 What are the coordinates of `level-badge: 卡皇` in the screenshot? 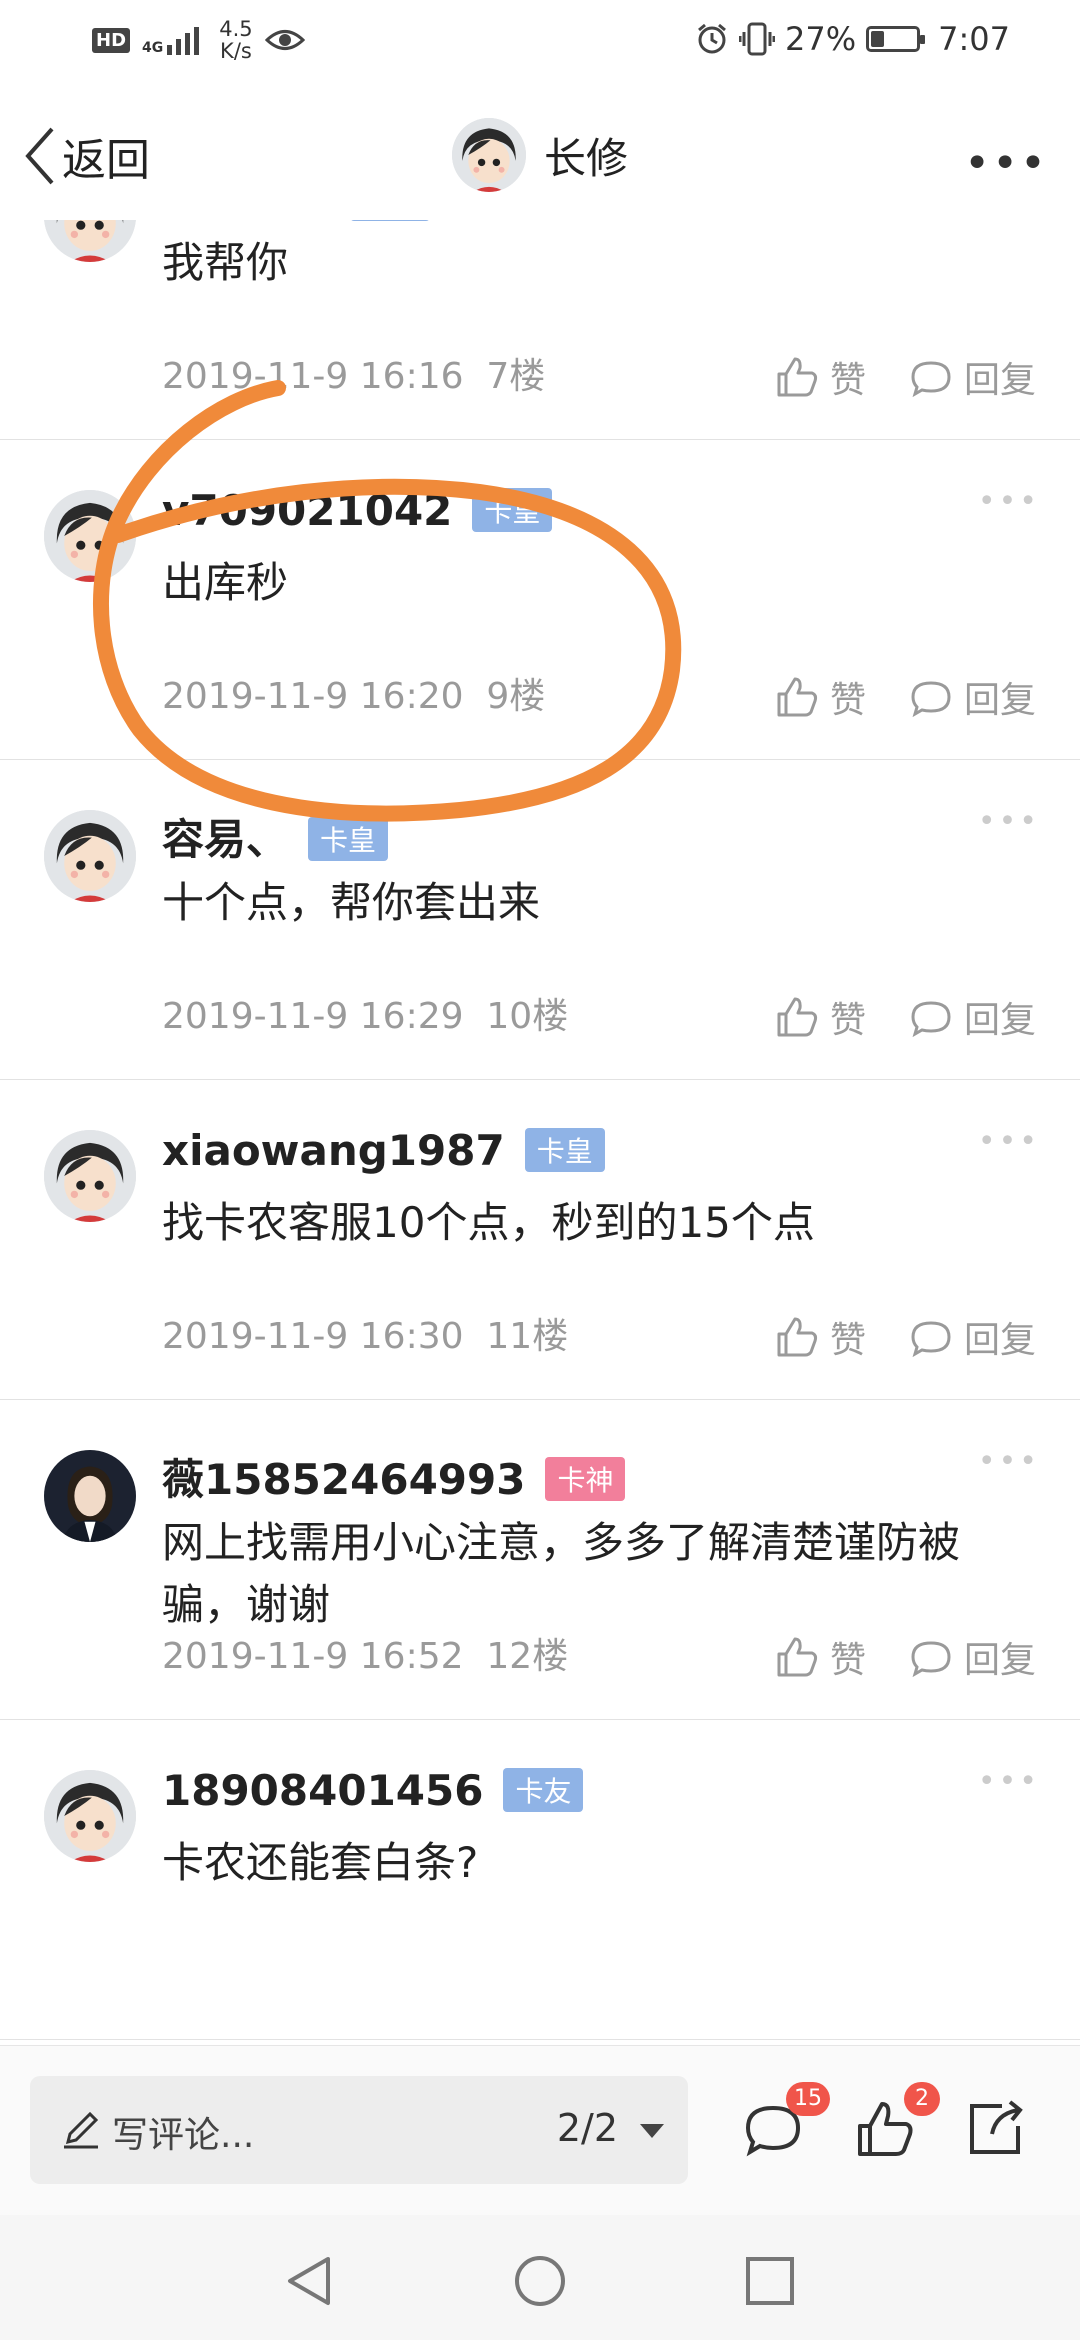 It's located at (564, 1149).